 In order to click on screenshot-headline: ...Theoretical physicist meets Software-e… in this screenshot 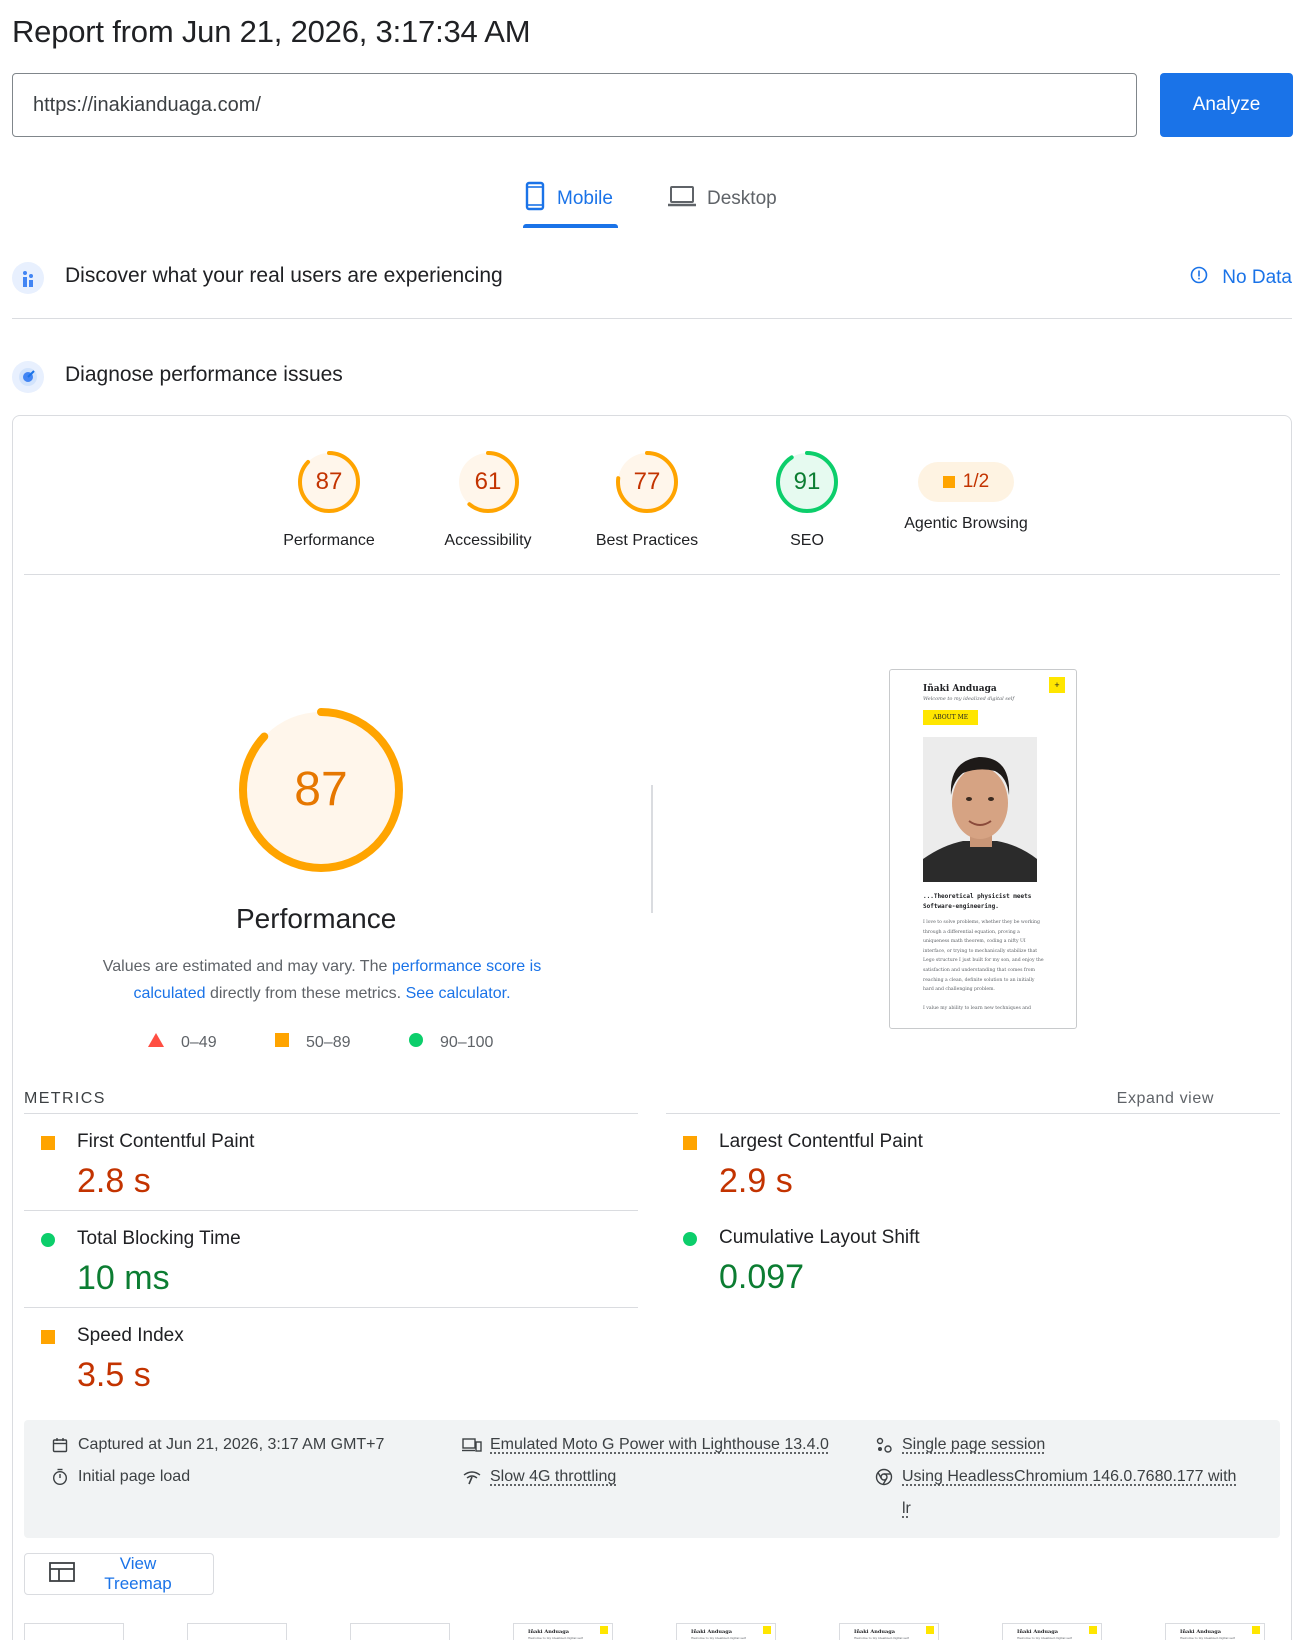, I will do `click(977, 902)`.